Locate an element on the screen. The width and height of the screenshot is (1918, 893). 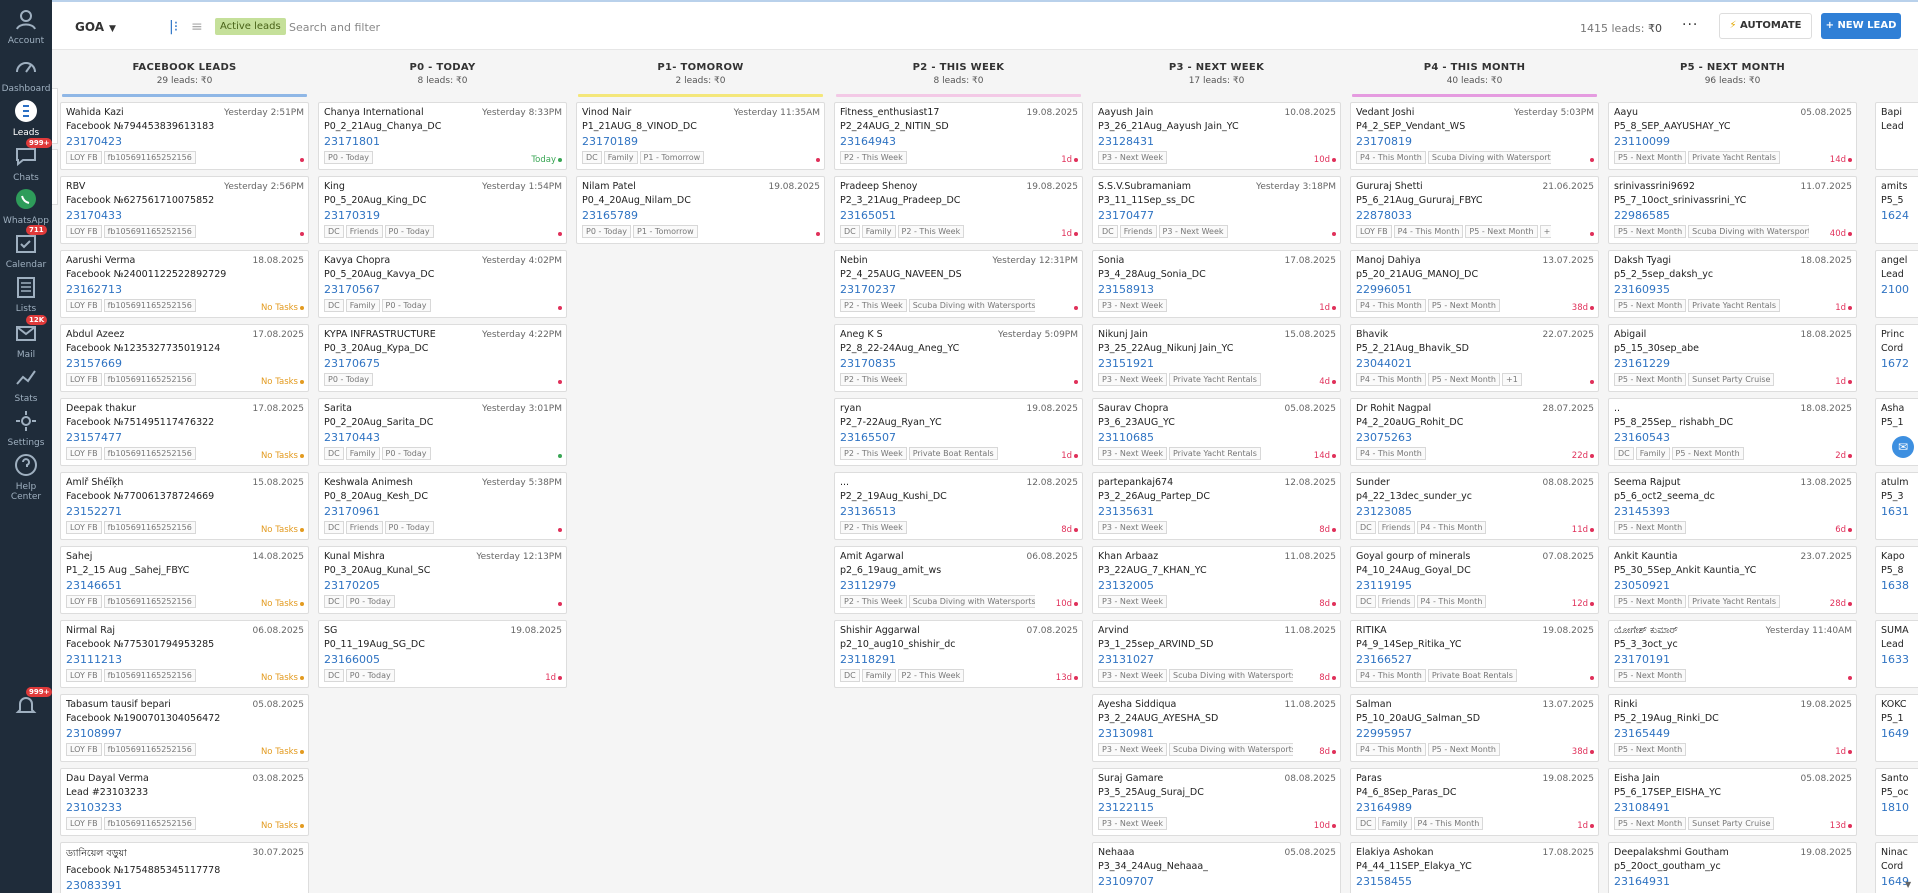
lead-id-link: 23165051 is located at coordinates (959, 215).